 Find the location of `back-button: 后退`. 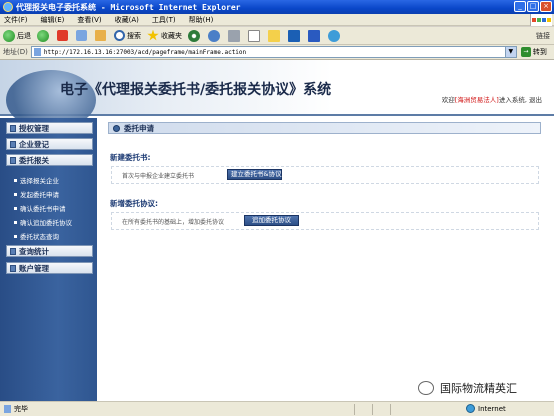

back-button: 后退 is located at coordinates (17, 35).